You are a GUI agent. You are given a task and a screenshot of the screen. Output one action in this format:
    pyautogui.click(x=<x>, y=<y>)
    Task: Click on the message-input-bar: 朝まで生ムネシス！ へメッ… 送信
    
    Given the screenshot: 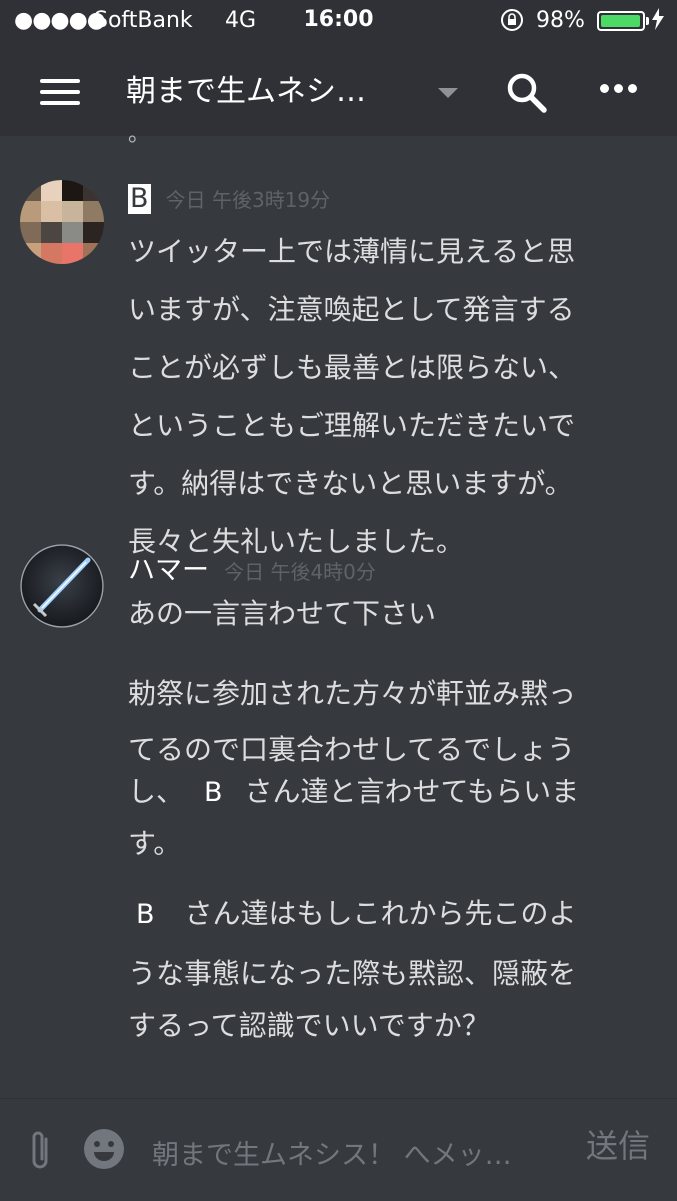 What is the action you would take?
    pyautogui.click(x=338, y=1149)
    